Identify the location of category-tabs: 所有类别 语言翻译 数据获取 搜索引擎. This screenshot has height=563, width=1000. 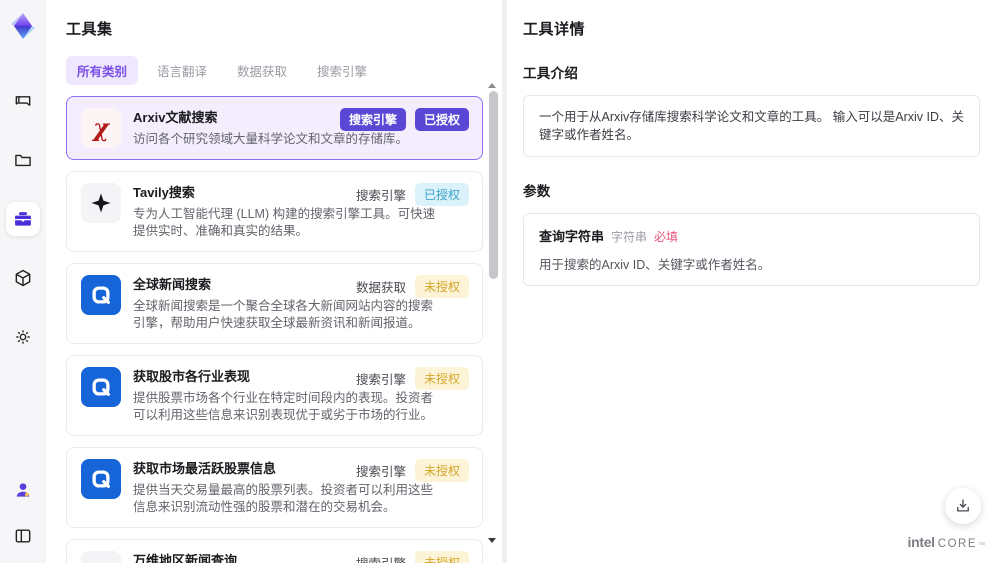
(284, 70).